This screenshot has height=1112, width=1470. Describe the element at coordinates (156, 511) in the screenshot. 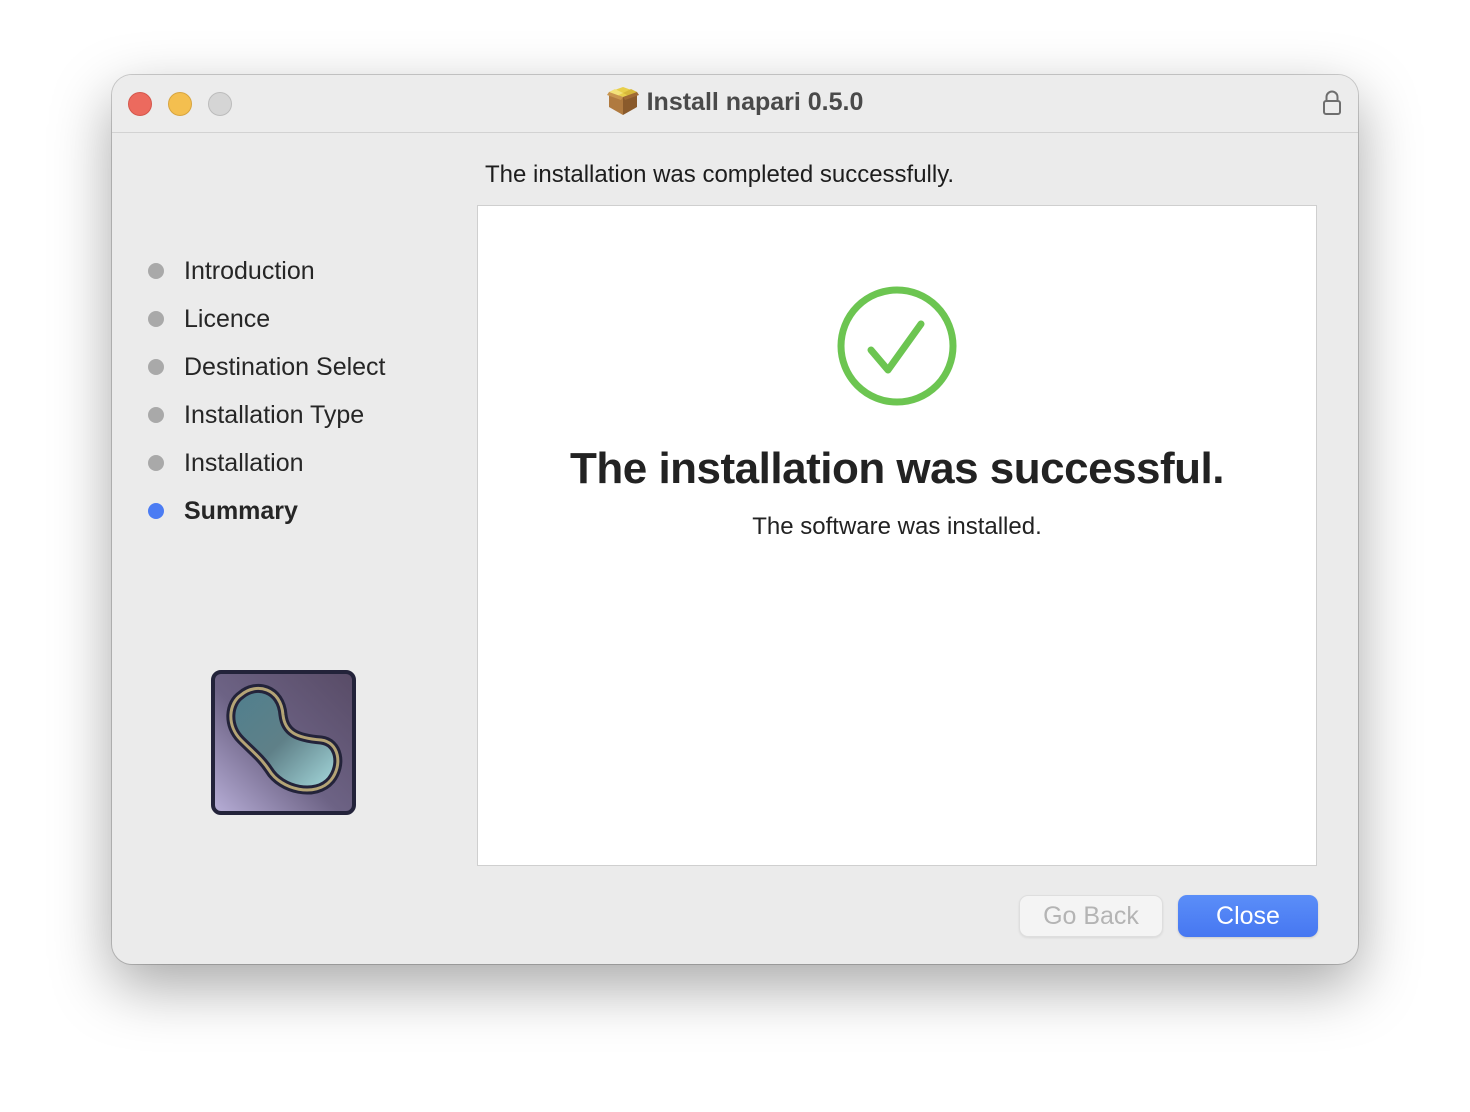

I see `step-bullet-active-icon` at that location.